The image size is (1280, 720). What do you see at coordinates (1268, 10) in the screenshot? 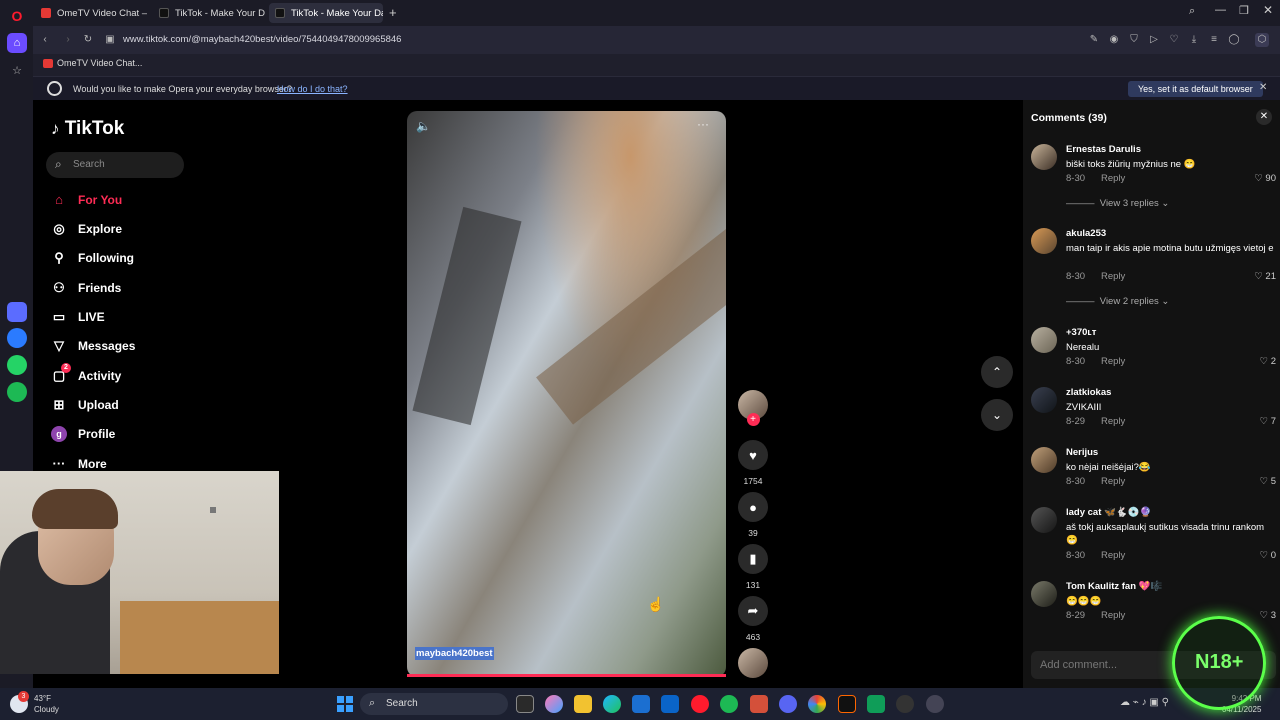
I see `close-icon: ✕` at bounding box center [1268, 10].